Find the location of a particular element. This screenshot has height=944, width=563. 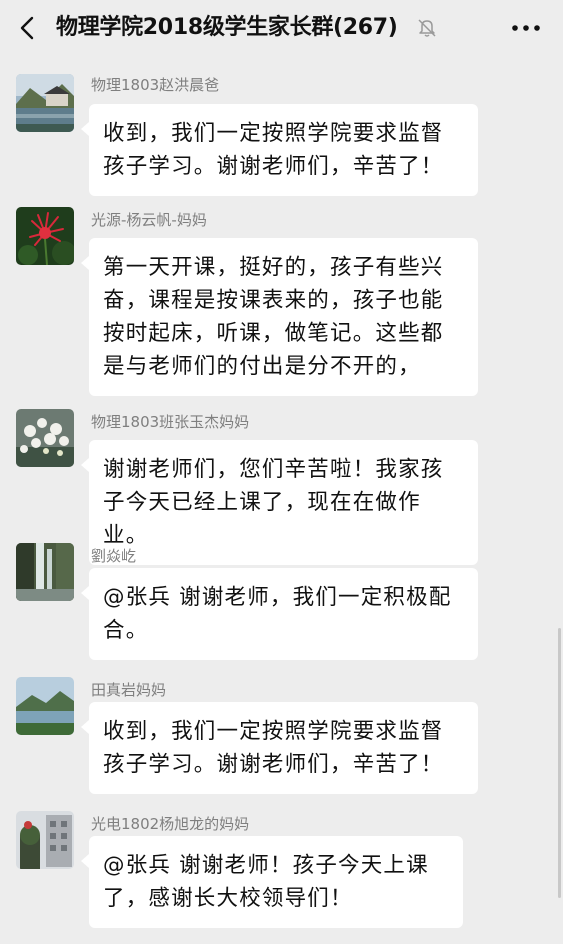

sender-name: 光电1802杨旭龙的妈妈 is located at coordinates (170, 824).